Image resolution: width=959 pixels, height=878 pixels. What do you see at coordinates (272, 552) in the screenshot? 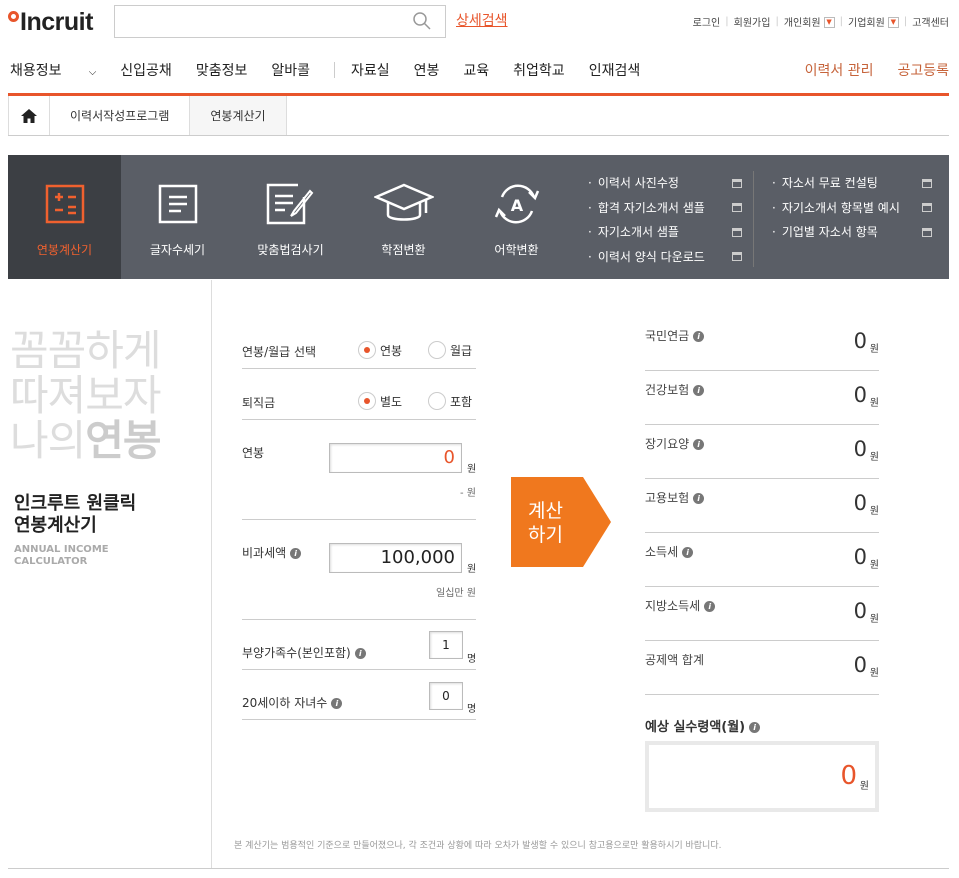
I see `nontax-label: 비과세액 i` at bounding box center [272, 552].